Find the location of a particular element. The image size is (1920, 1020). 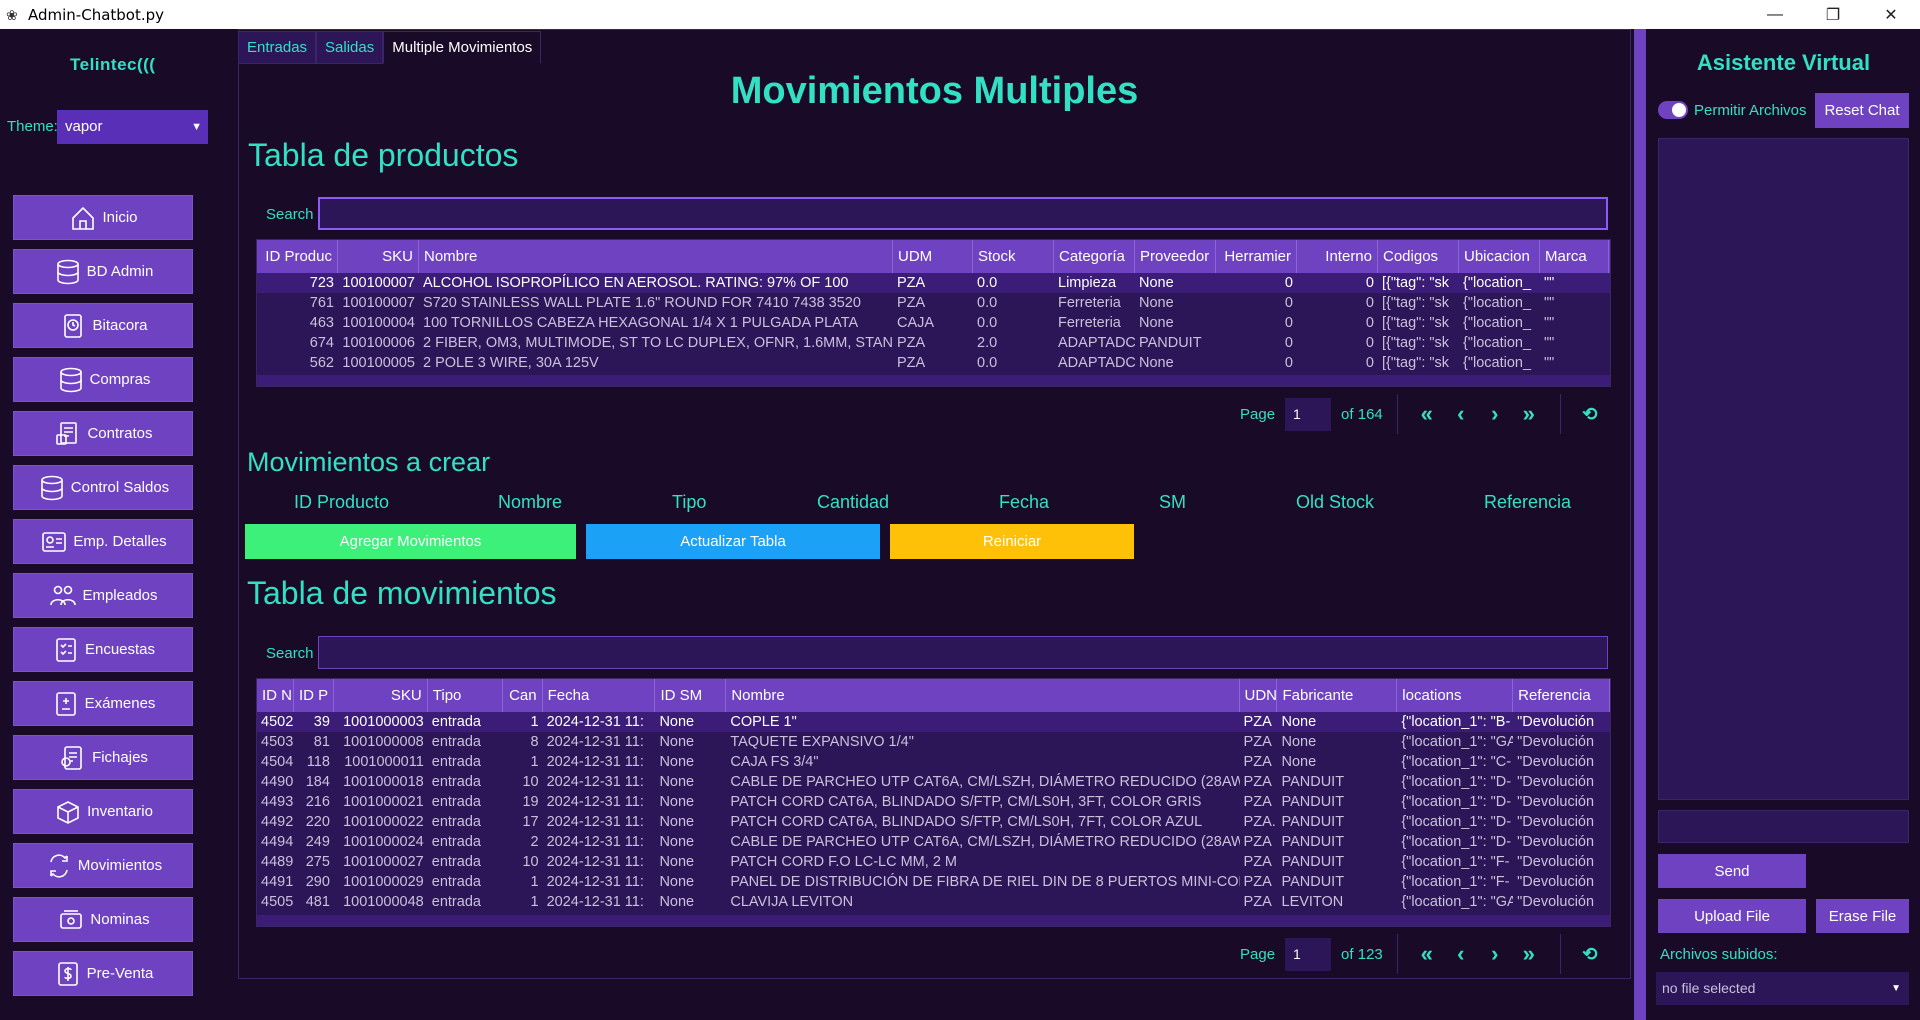

reset-chat-button: Reset Chat is located at coordinates (1862, 110).